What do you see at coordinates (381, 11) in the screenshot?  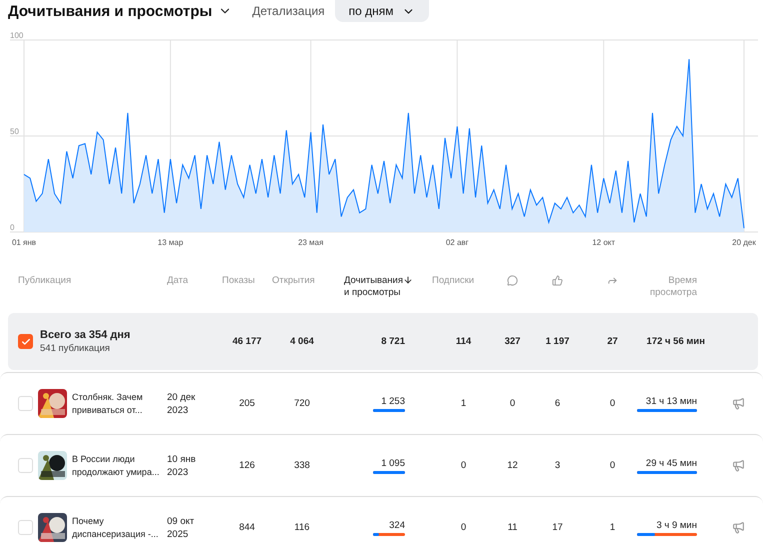 I see `detail-dropdown: по дням` at bounding box center [381, 11].